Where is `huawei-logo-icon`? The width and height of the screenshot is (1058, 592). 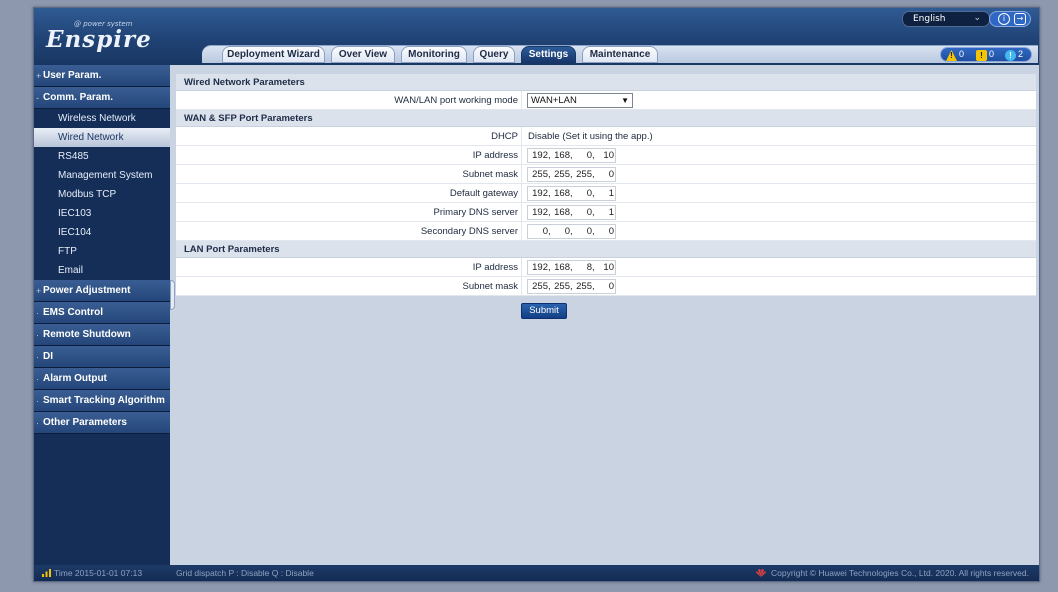
huawei-logo-icon is located at coordinates (761, 573).